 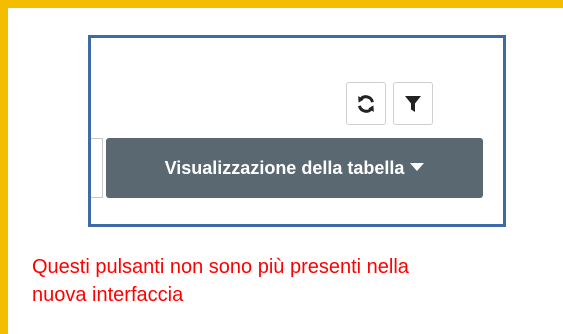 I want to click on refresh-button, so click(x=366, y=103).